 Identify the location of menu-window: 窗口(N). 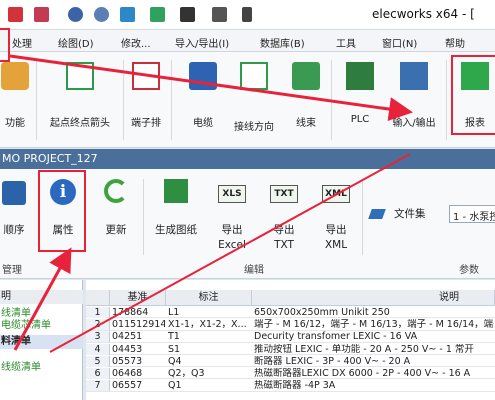
(399, 42).